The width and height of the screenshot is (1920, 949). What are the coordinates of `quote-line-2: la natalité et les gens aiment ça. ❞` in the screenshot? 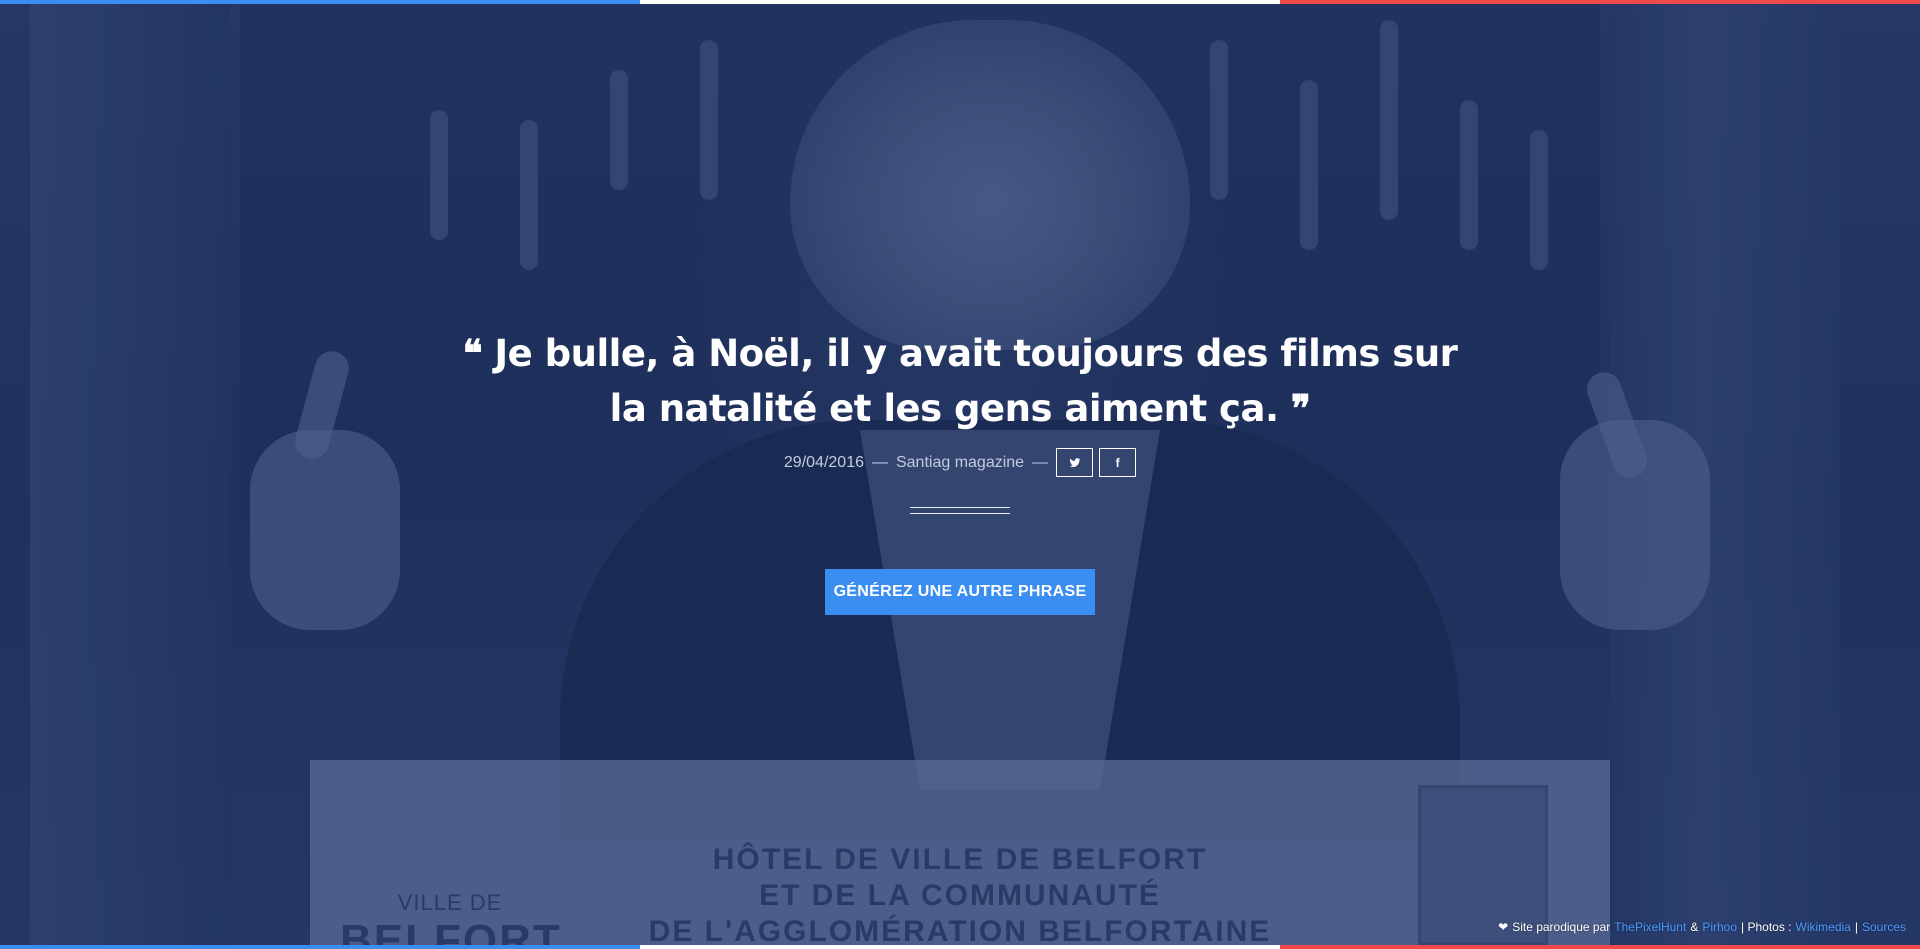 It's located at (960, 408).